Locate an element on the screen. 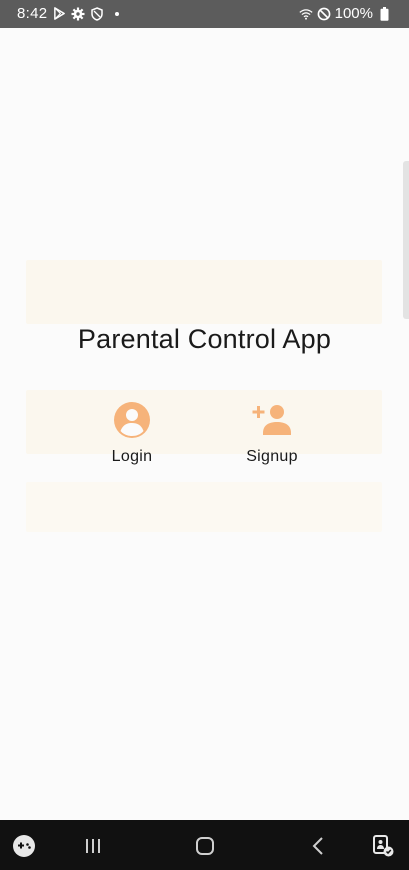 This screenshot has width=409, height=870. play-store-icon is located at coordinates (59, 14).